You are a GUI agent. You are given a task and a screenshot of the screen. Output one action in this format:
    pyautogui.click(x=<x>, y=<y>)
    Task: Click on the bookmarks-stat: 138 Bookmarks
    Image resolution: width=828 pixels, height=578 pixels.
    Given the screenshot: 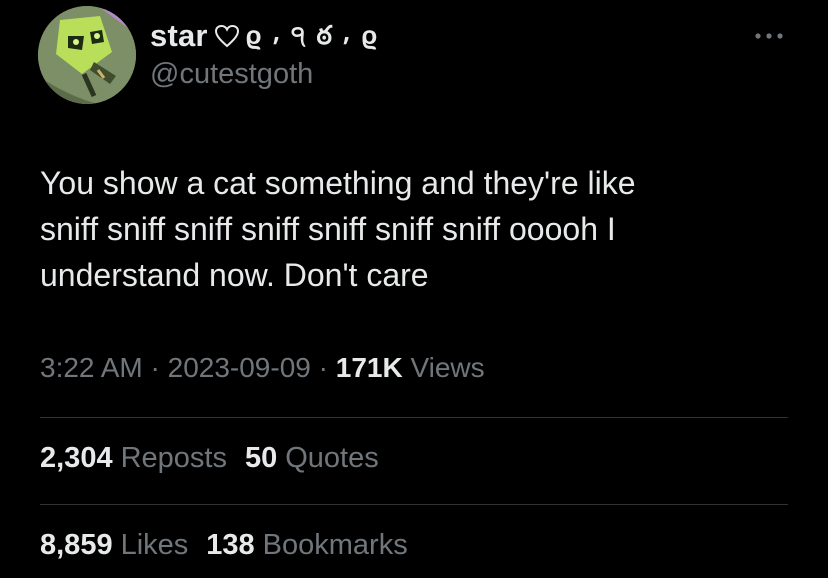 What is the action you would take?
    pyautogui.click(x=306, y=545)
    